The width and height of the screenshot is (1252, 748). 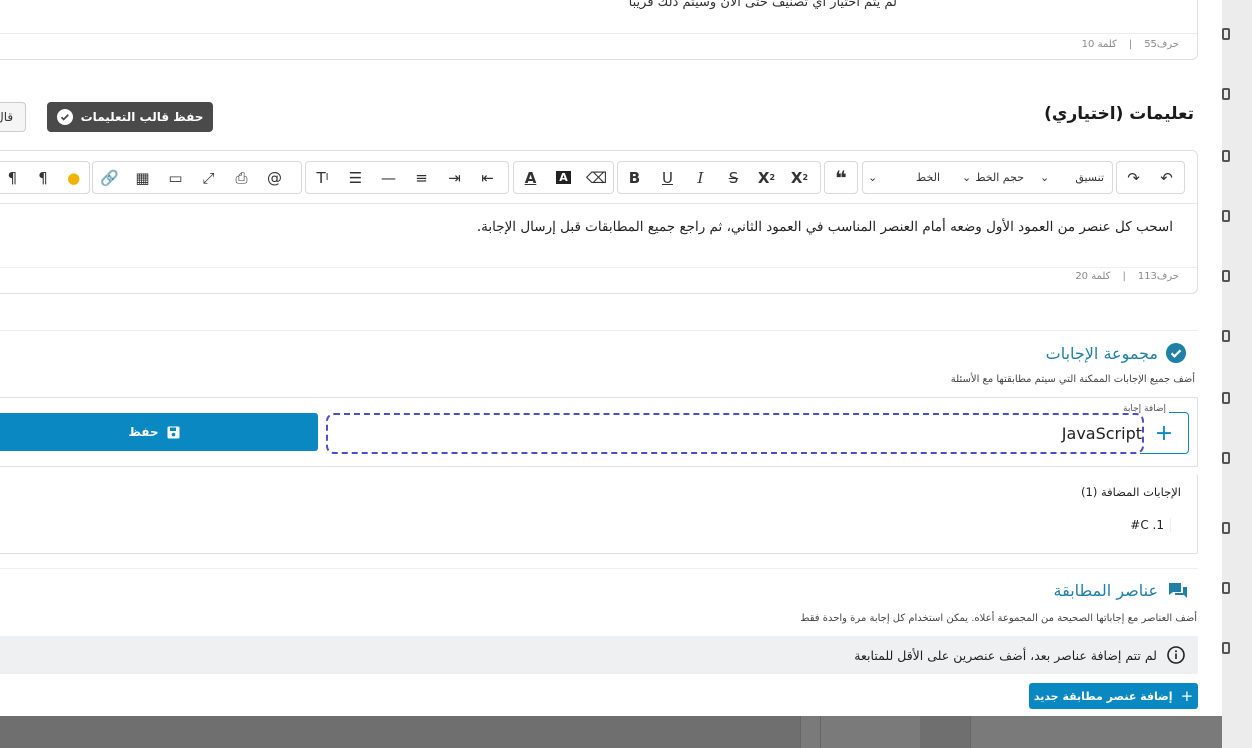 What do you see at coordinates (109, 177) in the screenshot?
I see `link-icon: 🔗` at bounding box center [109, 177].